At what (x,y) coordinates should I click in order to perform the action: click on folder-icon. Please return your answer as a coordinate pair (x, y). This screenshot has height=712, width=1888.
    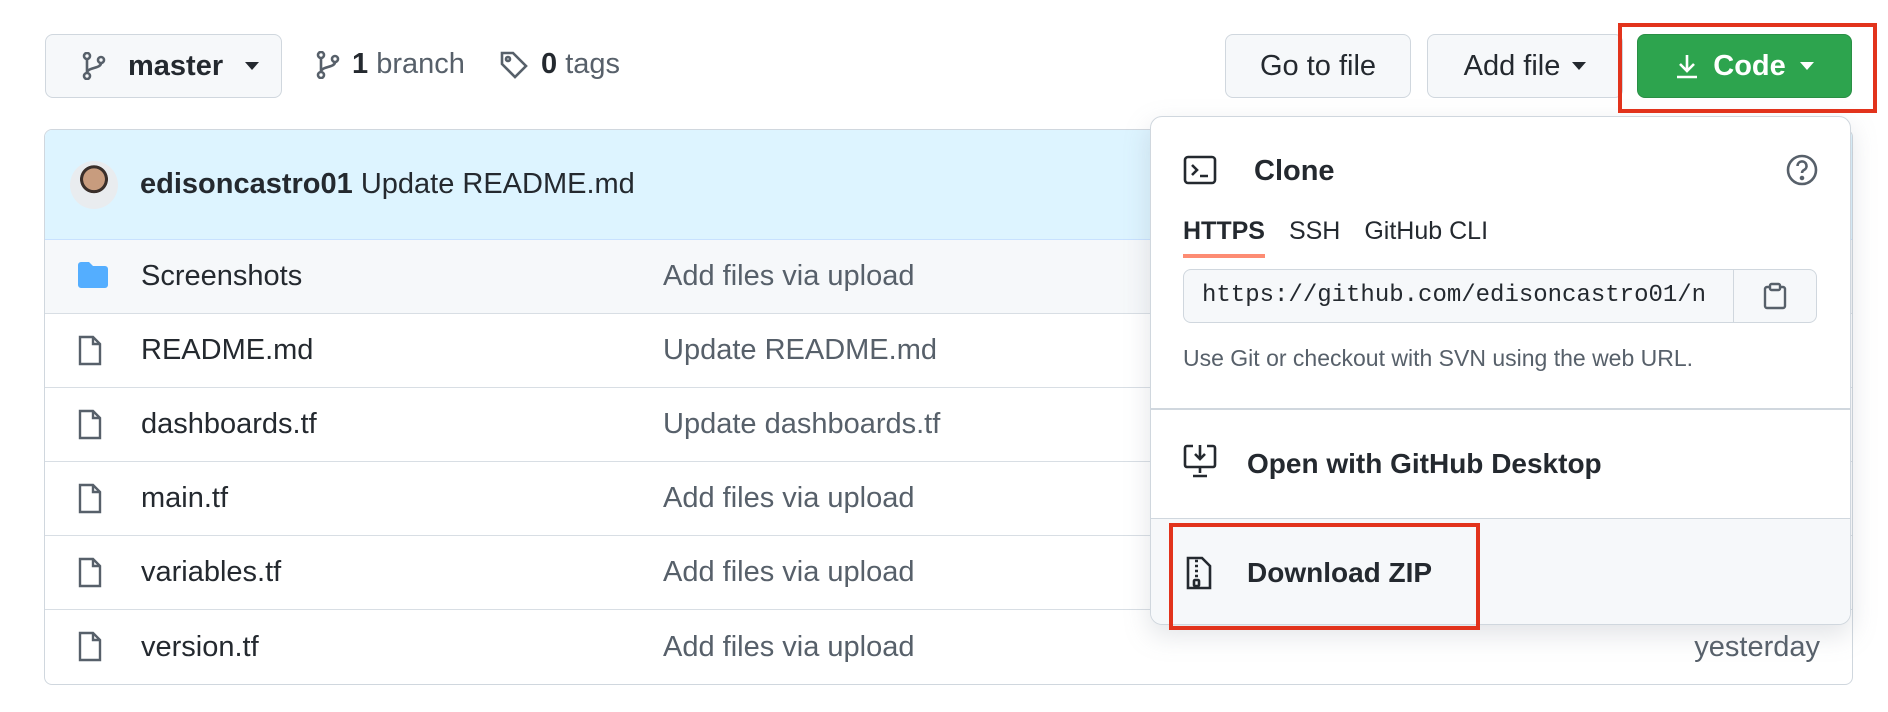
    Looking at the image, I should click on (93, 275).